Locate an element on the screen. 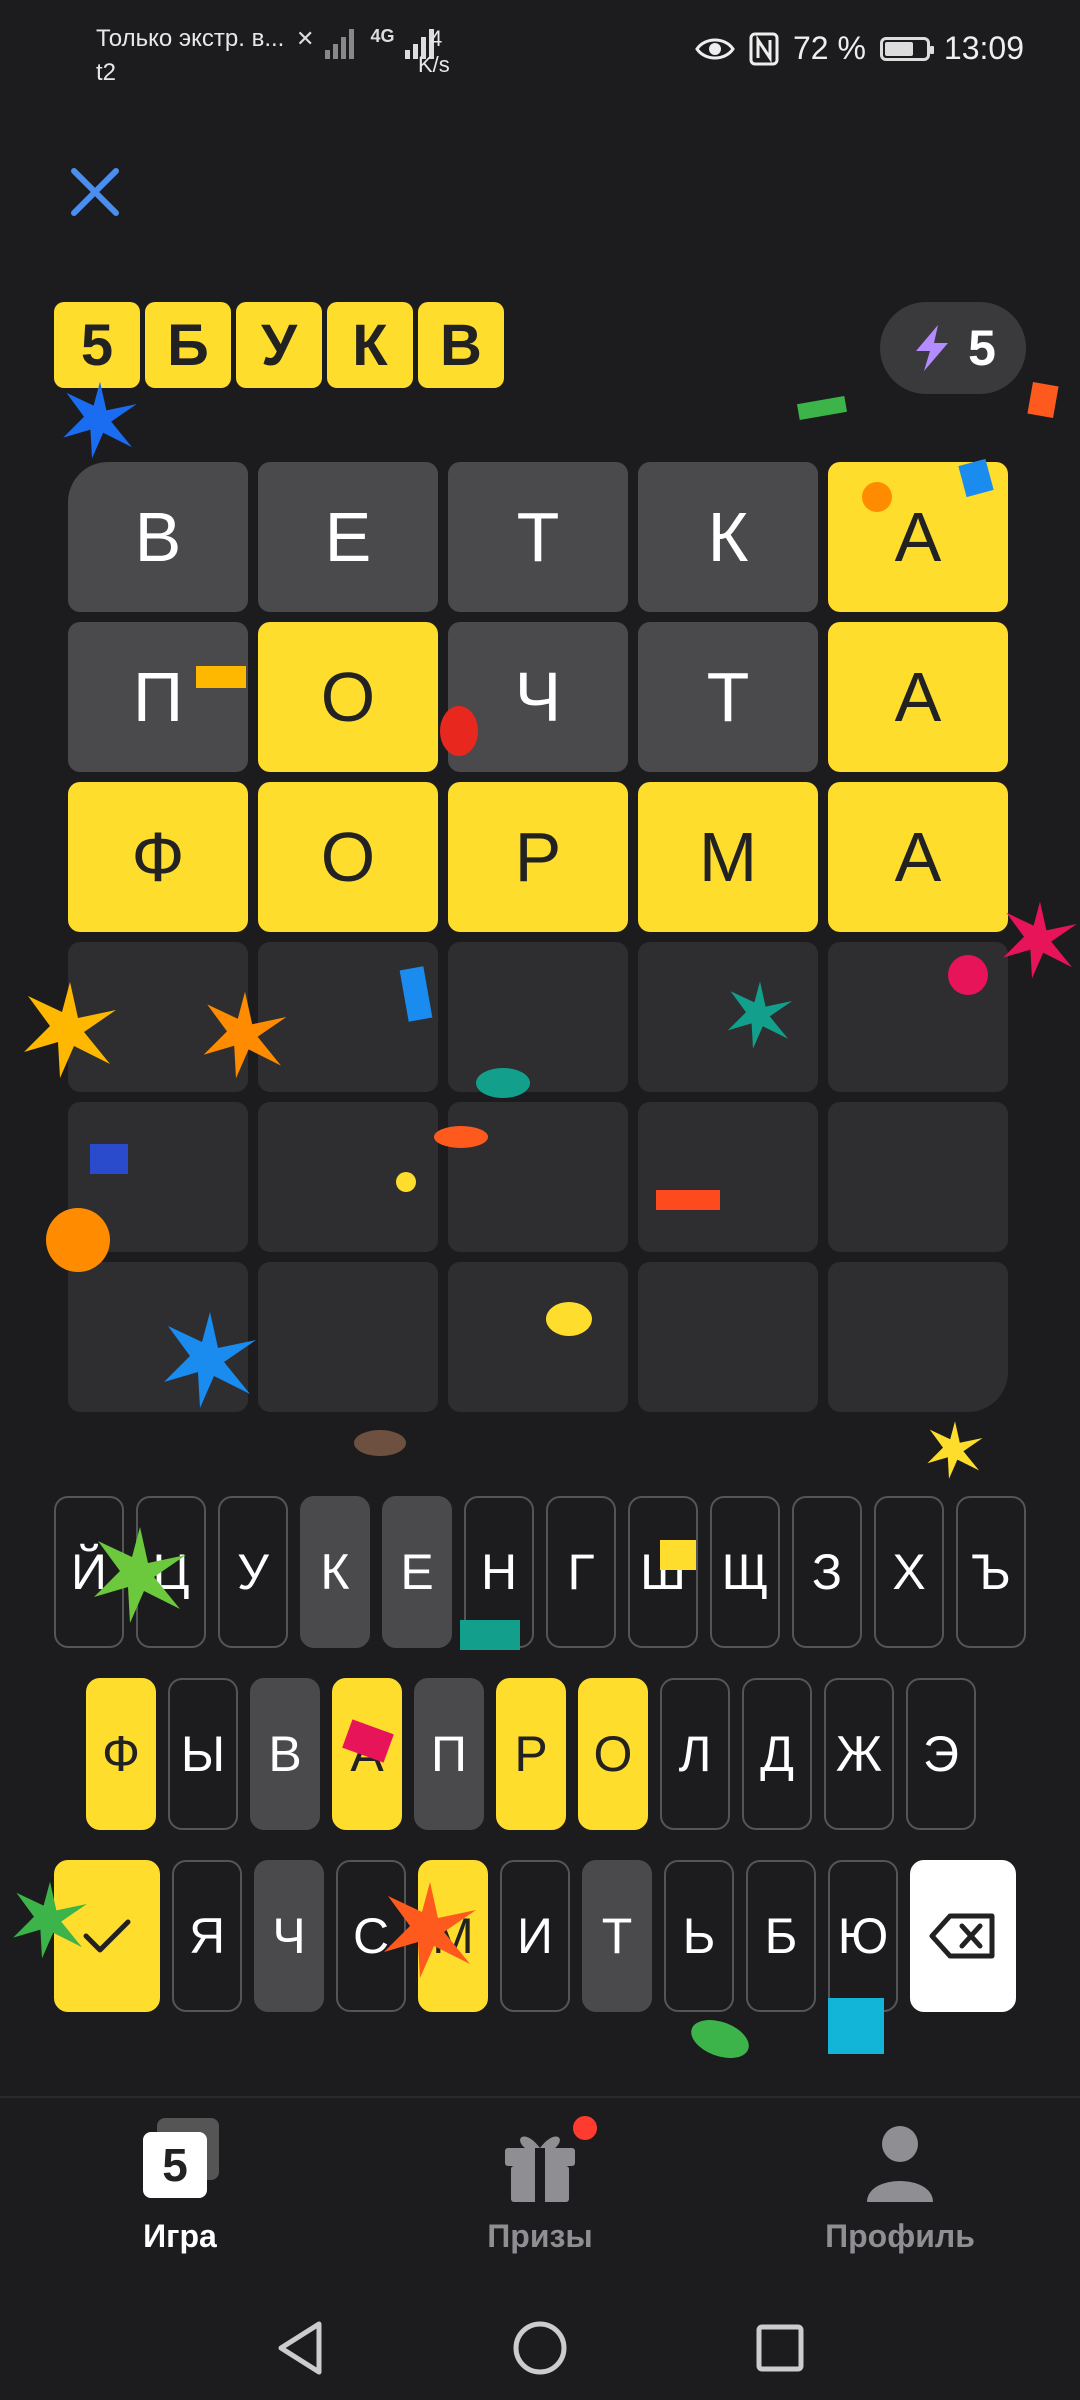 Image resolution: width=1080 pixels, height=2400 pixels. key-Й: Й is located at coordinates (89, 1572).